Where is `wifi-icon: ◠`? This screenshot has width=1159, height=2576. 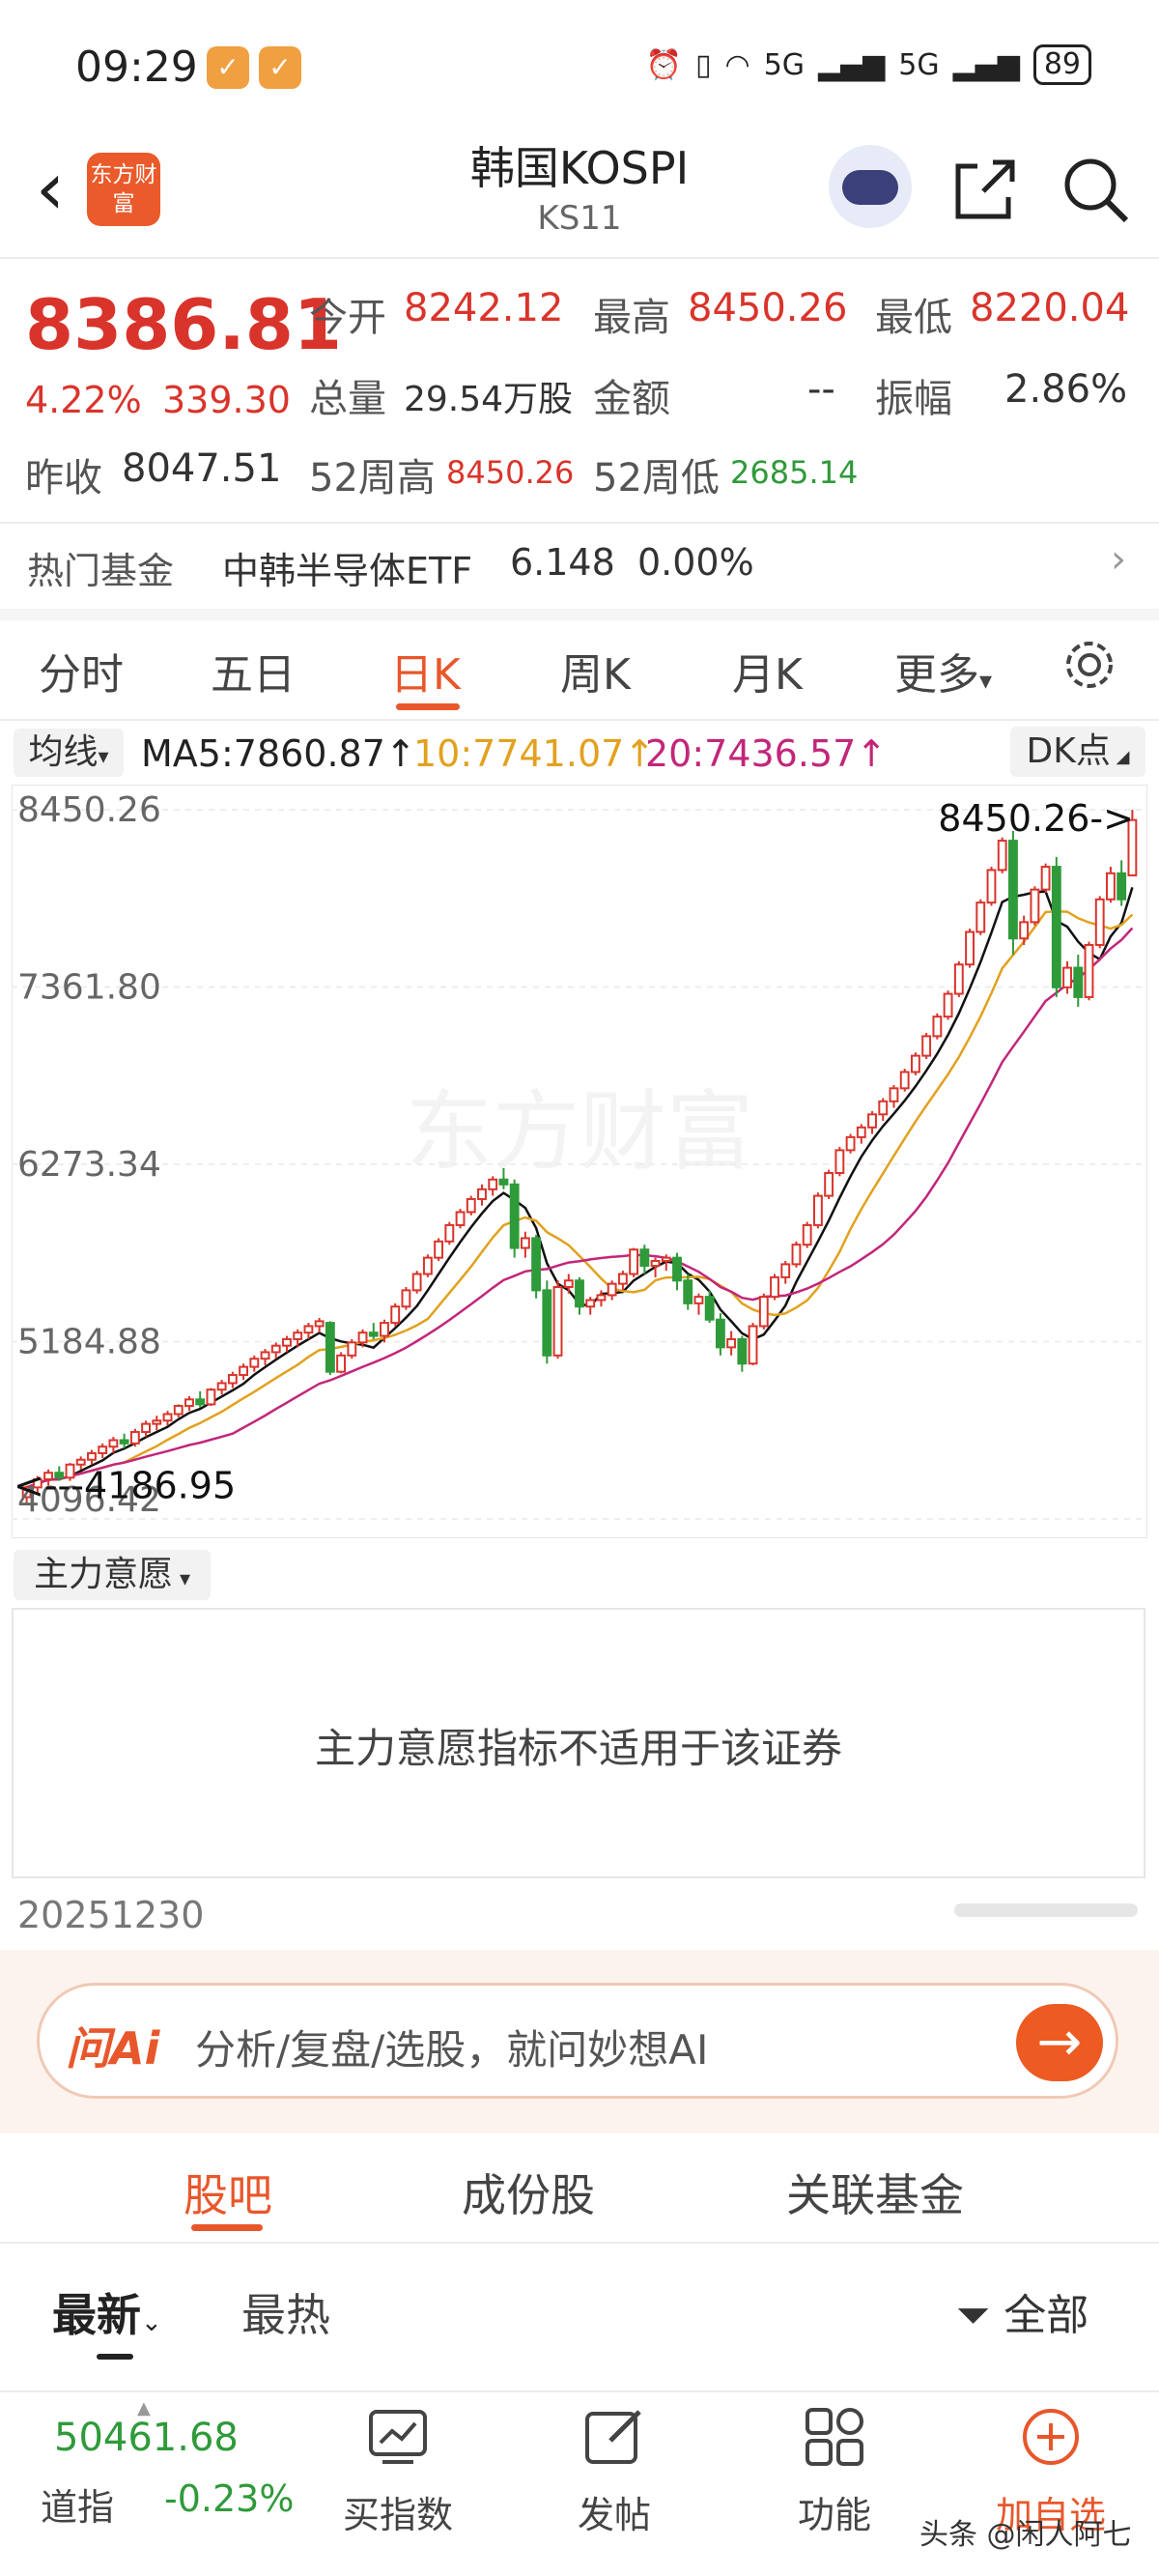 wifi-icon: ◠ is located at coordinates (737, 65).